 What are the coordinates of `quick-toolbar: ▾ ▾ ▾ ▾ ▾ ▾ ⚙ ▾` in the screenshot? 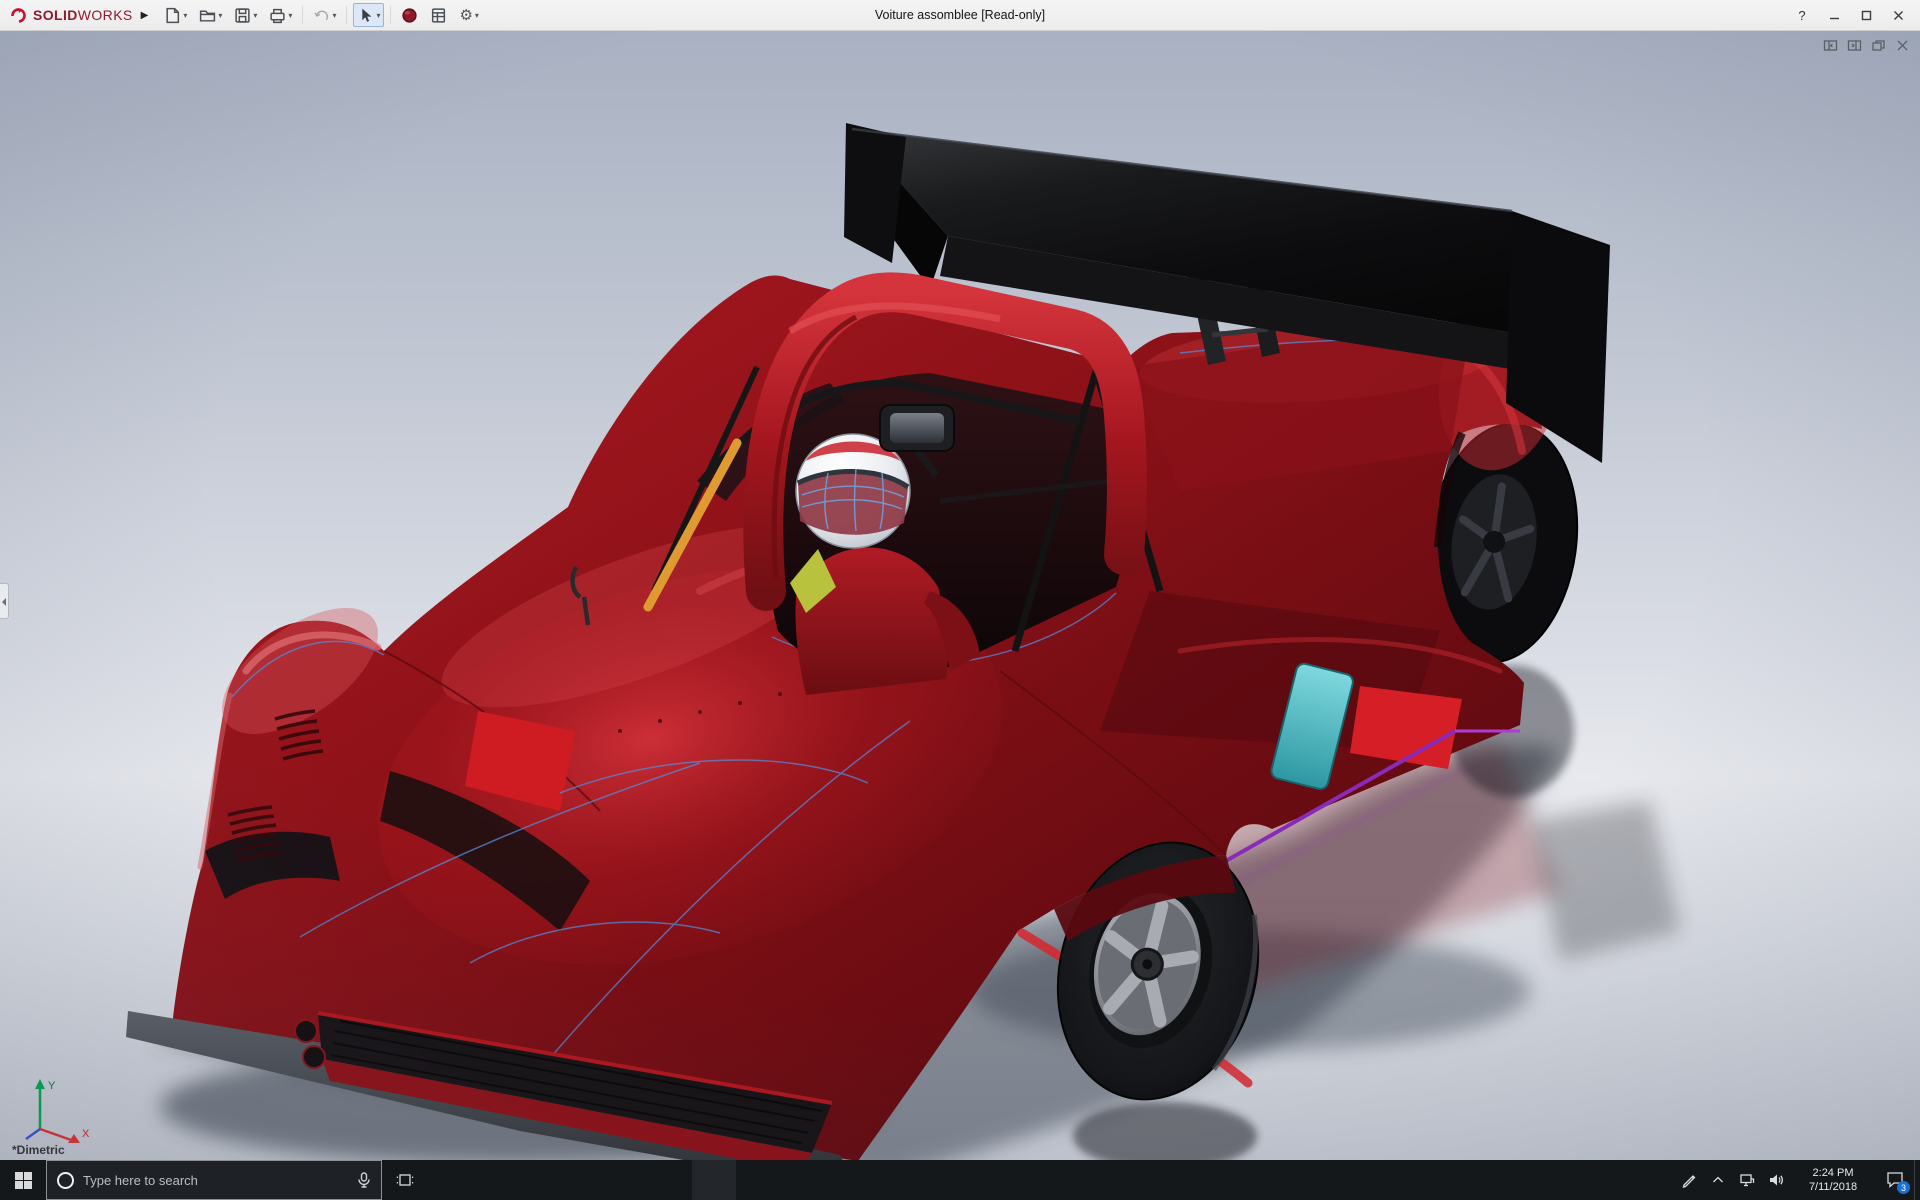 It's located at (321, 15).